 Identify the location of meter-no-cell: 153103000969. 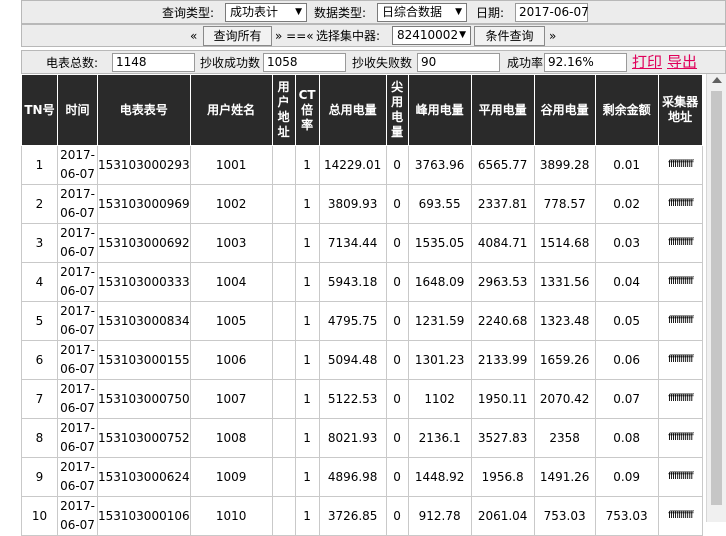
(144, 204).